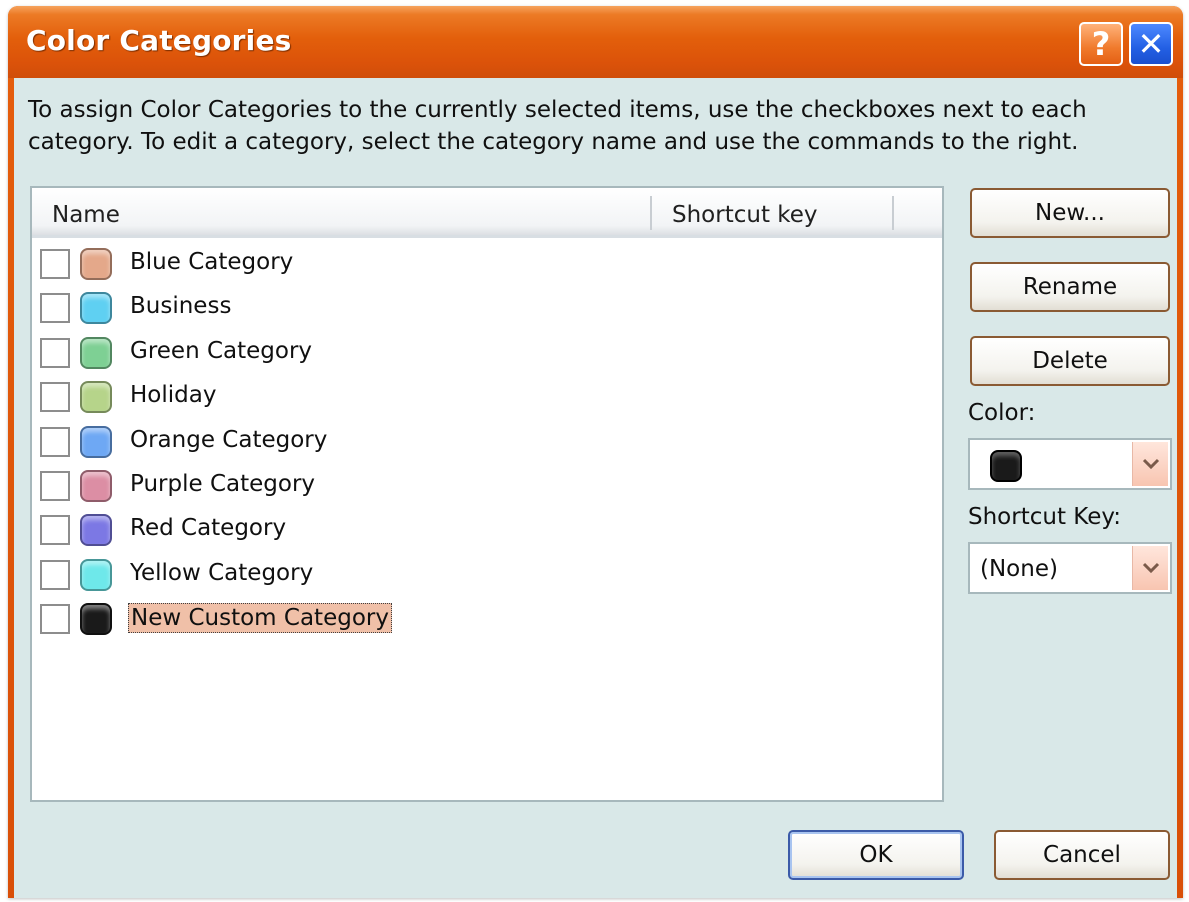 Image resolution: width=1189 pixels, height=902 pixels. What do you see at coordinates (595, 42) in the screenshot?
I see `title-bar: Color Categories ? ✕` at bounding box center [595, 42].